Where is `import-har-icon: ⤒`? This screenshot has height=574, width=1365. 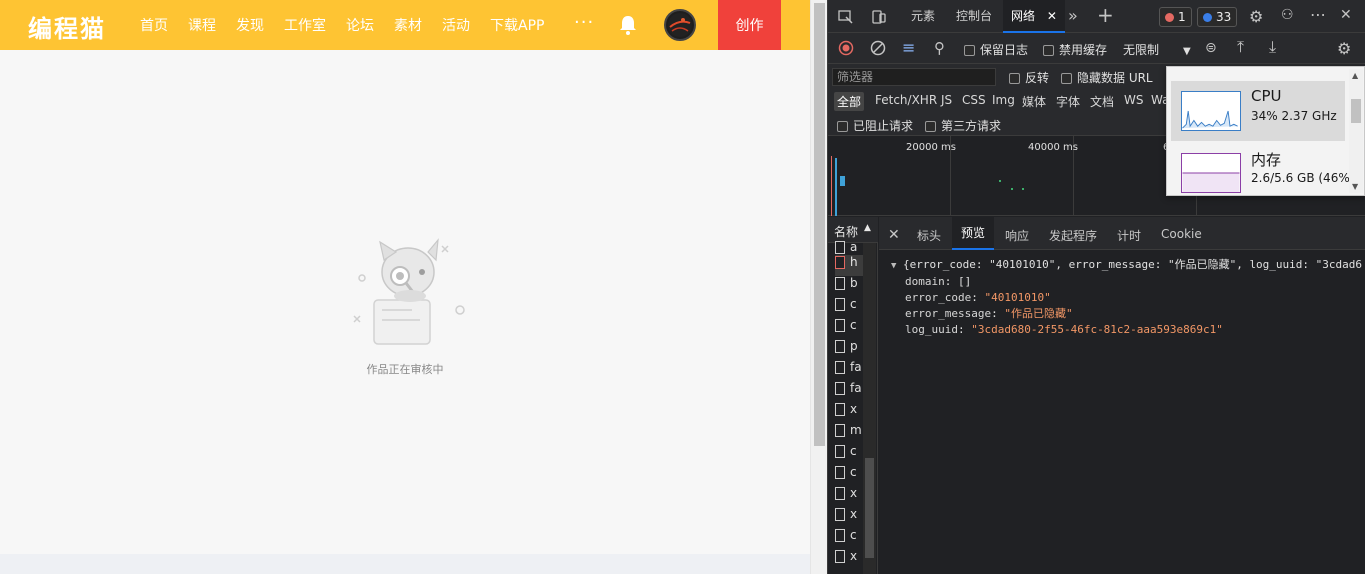
import-har-icon: ⤒ is located at coordinates (1240, 47).